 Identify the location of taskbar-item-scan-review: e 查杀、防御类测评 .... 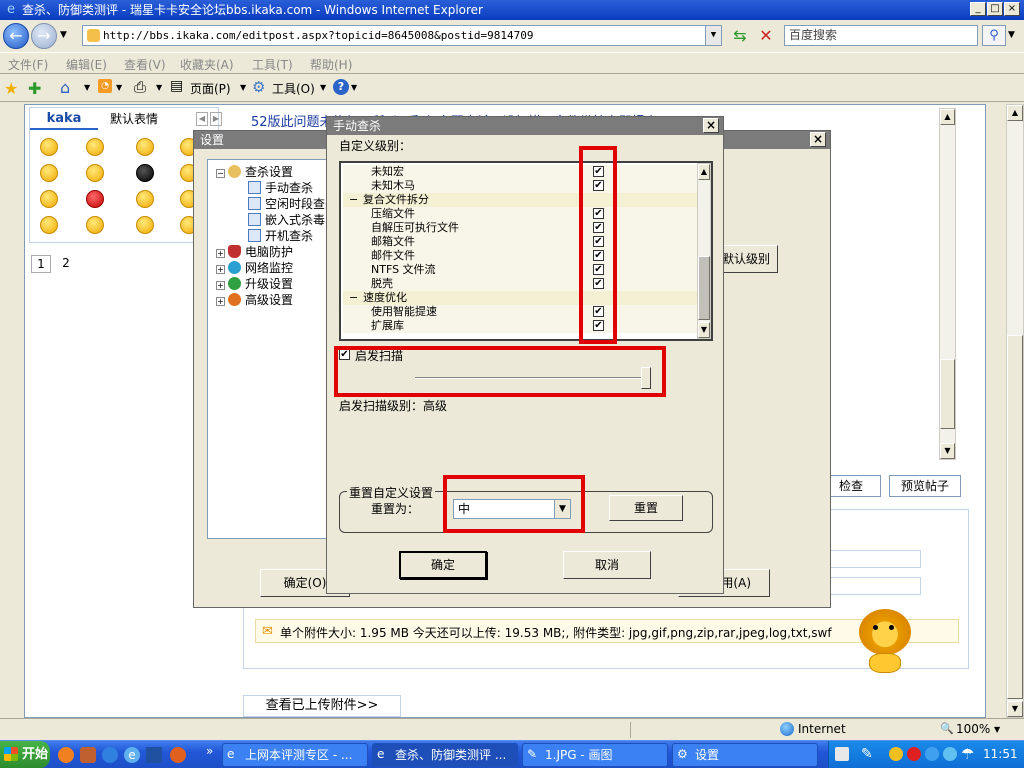
(445, 755).